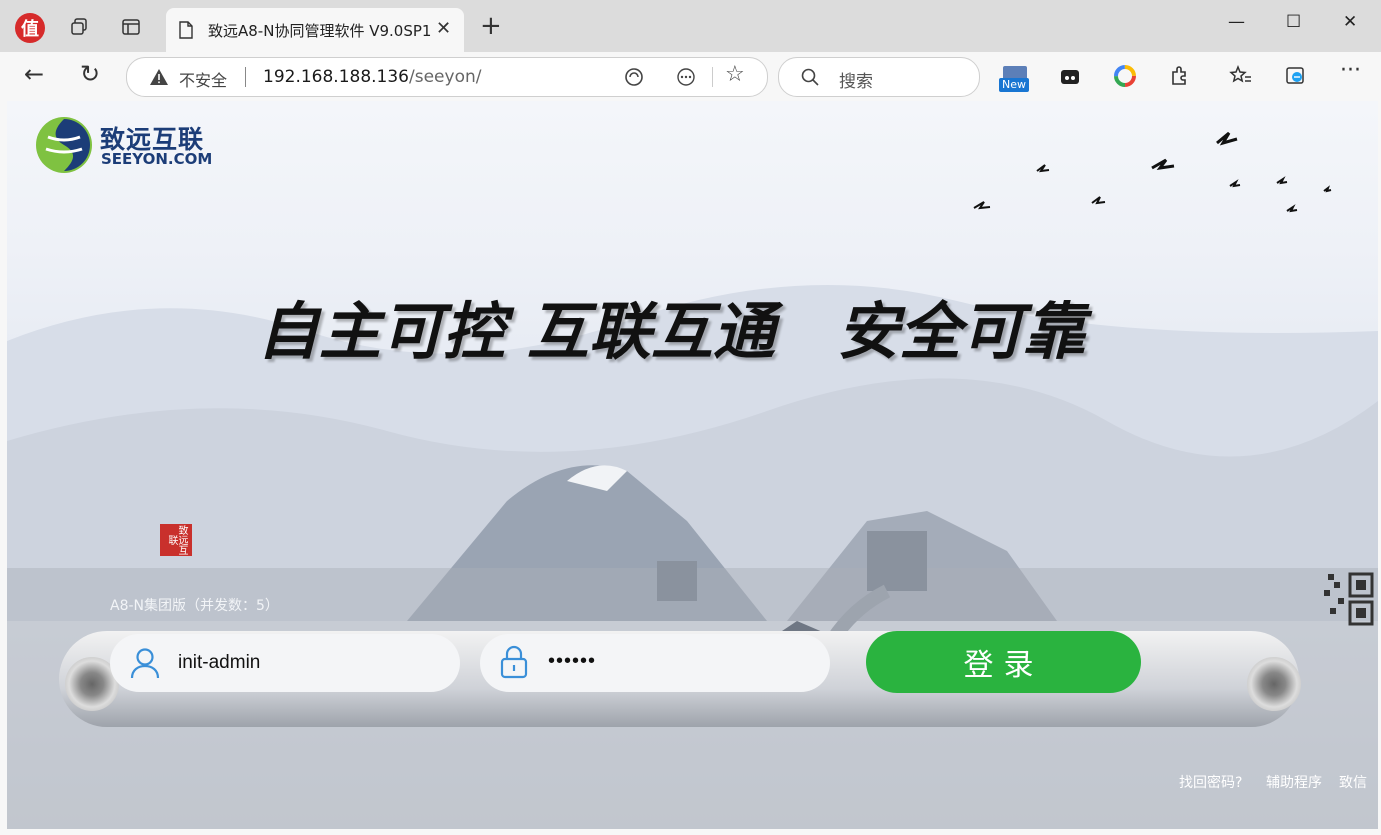 The height and width of the screenshot is (835, 1381). What do you see at coordinates (810, 77) in the screenshot?
I see `search-icon` at bounding box center [810, 77].